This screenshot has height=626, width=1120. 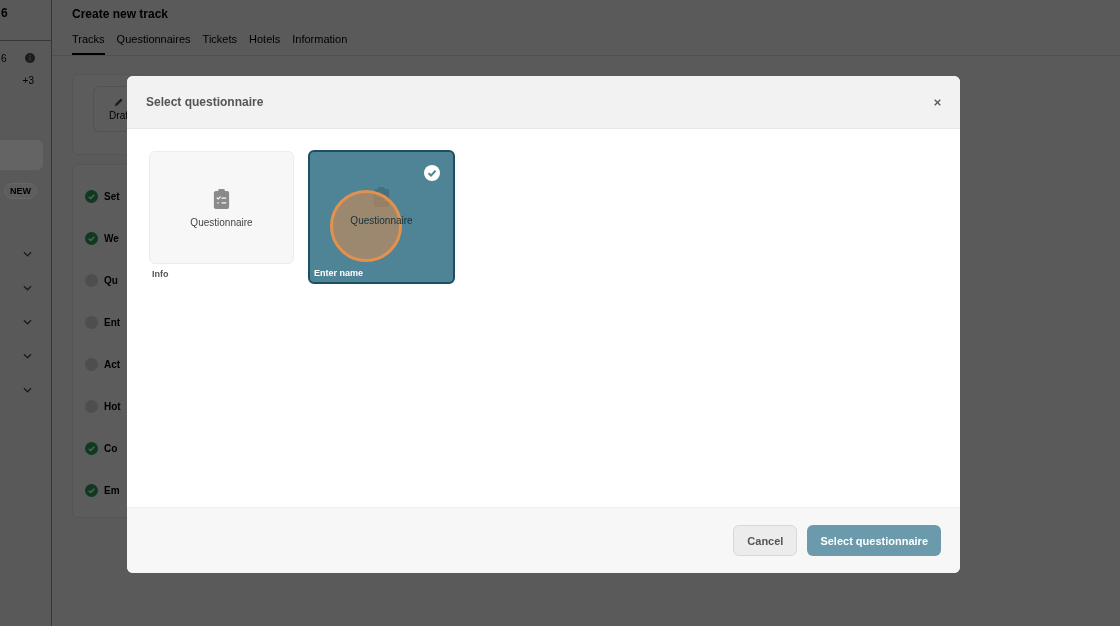 What do you see at coordinates (111, 238) in the screenshot?
I see `step-label: We` at bounding box center [111, 238].